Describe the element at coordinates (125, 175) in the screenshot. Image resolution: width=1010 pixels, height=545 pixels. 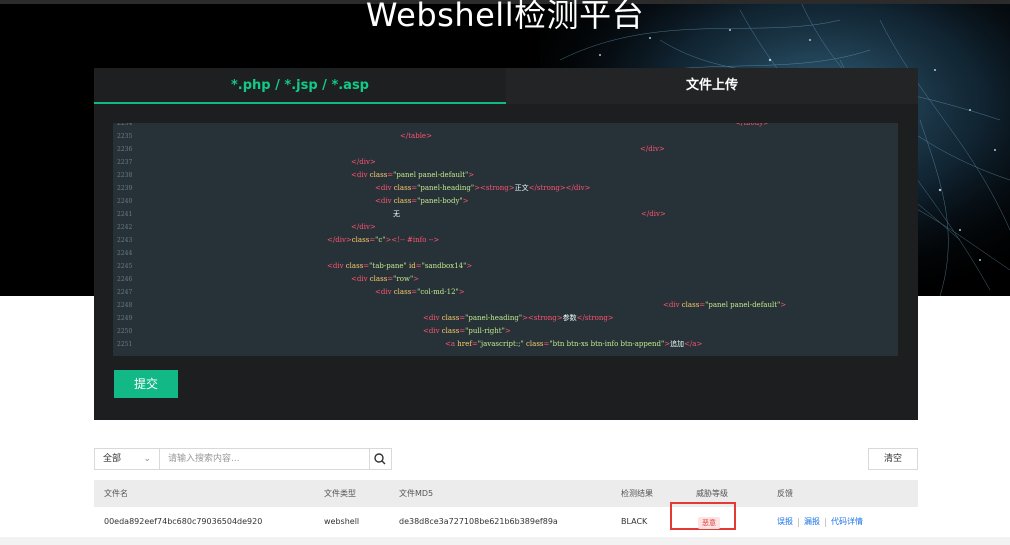
I see `line-number: 2238` at that location.